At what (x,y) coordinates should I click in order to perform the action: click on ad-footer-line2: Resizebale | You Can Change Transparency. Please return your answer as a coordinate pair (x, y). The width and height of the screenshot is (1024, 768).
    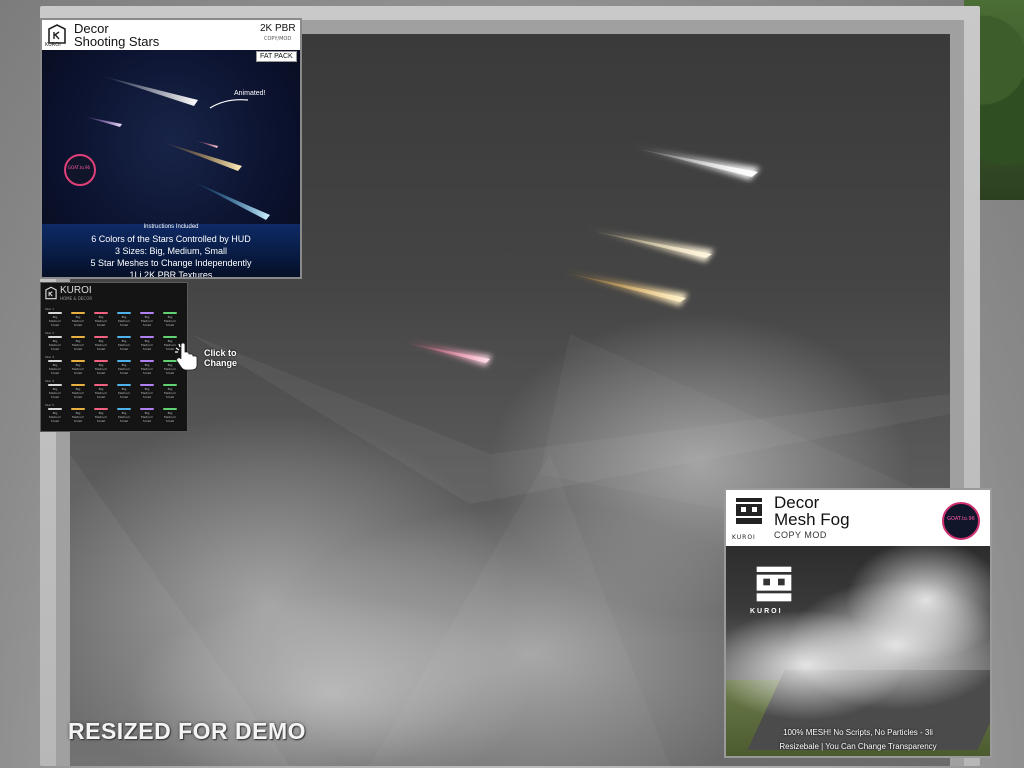
    Looking at the image, I should click on (858, 746).